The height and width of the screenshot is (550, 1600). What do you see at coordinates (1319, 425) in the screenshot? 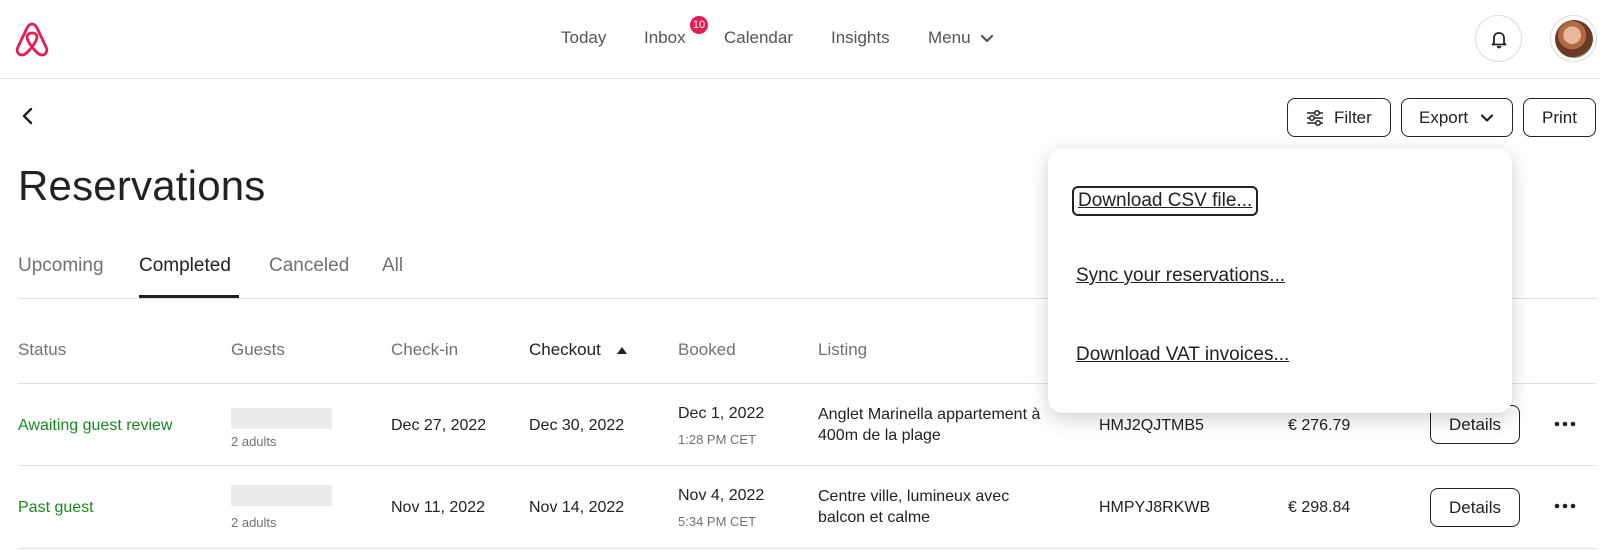
I see `payout-amount: € 276.79` at bounding box center [1319, 425].